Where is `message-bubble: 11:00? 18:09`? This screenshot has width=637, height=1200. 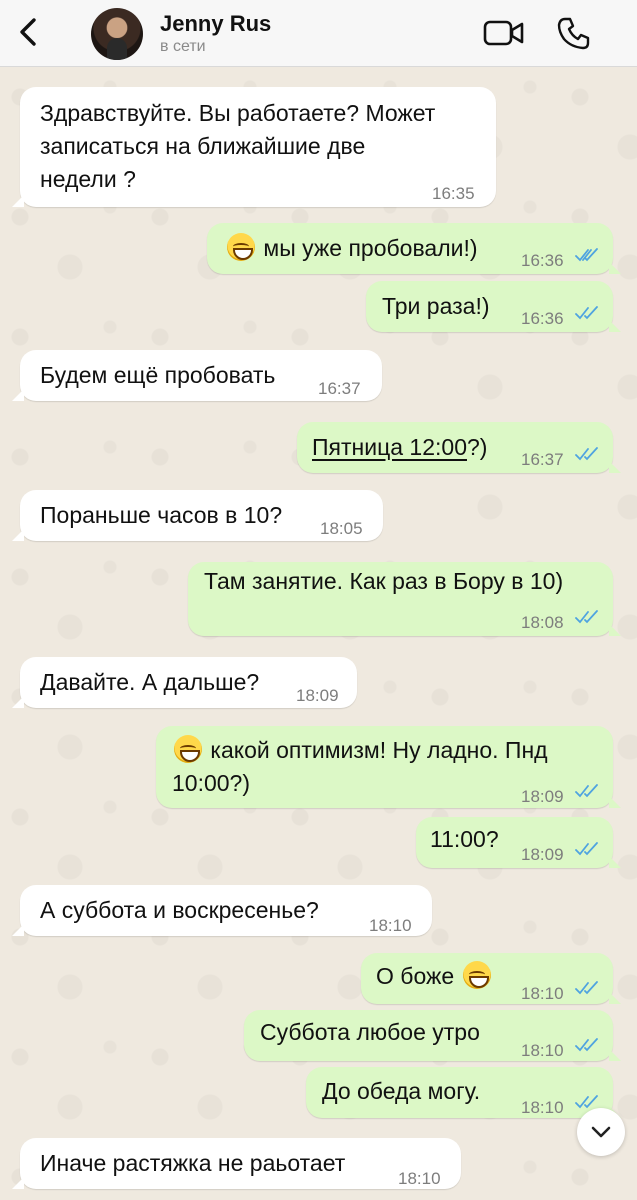 message-bubble: 11:00? 18:09 is located at coordinates (518, 842).